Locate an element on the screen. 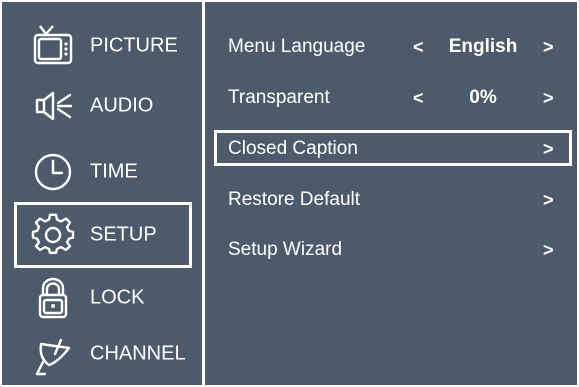 Image resolution: width=579 pixels, height=387 pixels. menu-row-closed-caption: Closed Caption > is located at coordinates (391, 149).